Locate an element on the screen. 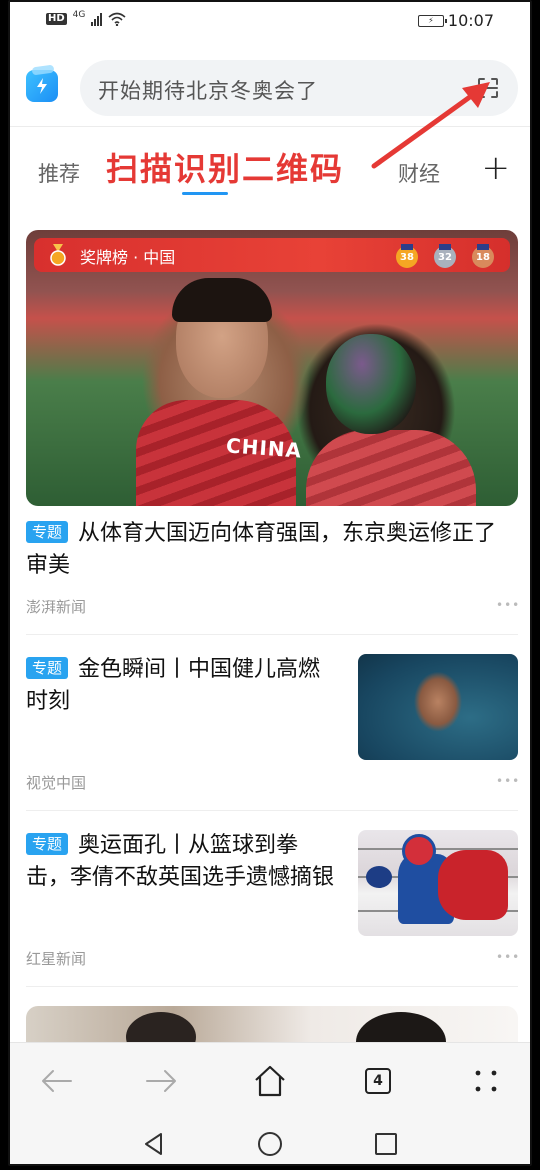 Image resolution: width=540 pixels, height=1170 pixels. network-type: 4G is located at coordinates (79, 15).